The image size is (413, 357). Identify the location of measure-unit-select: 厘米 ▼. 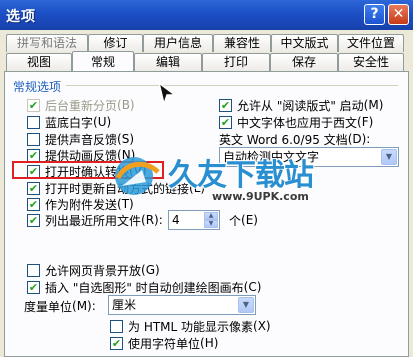
(182, 305).